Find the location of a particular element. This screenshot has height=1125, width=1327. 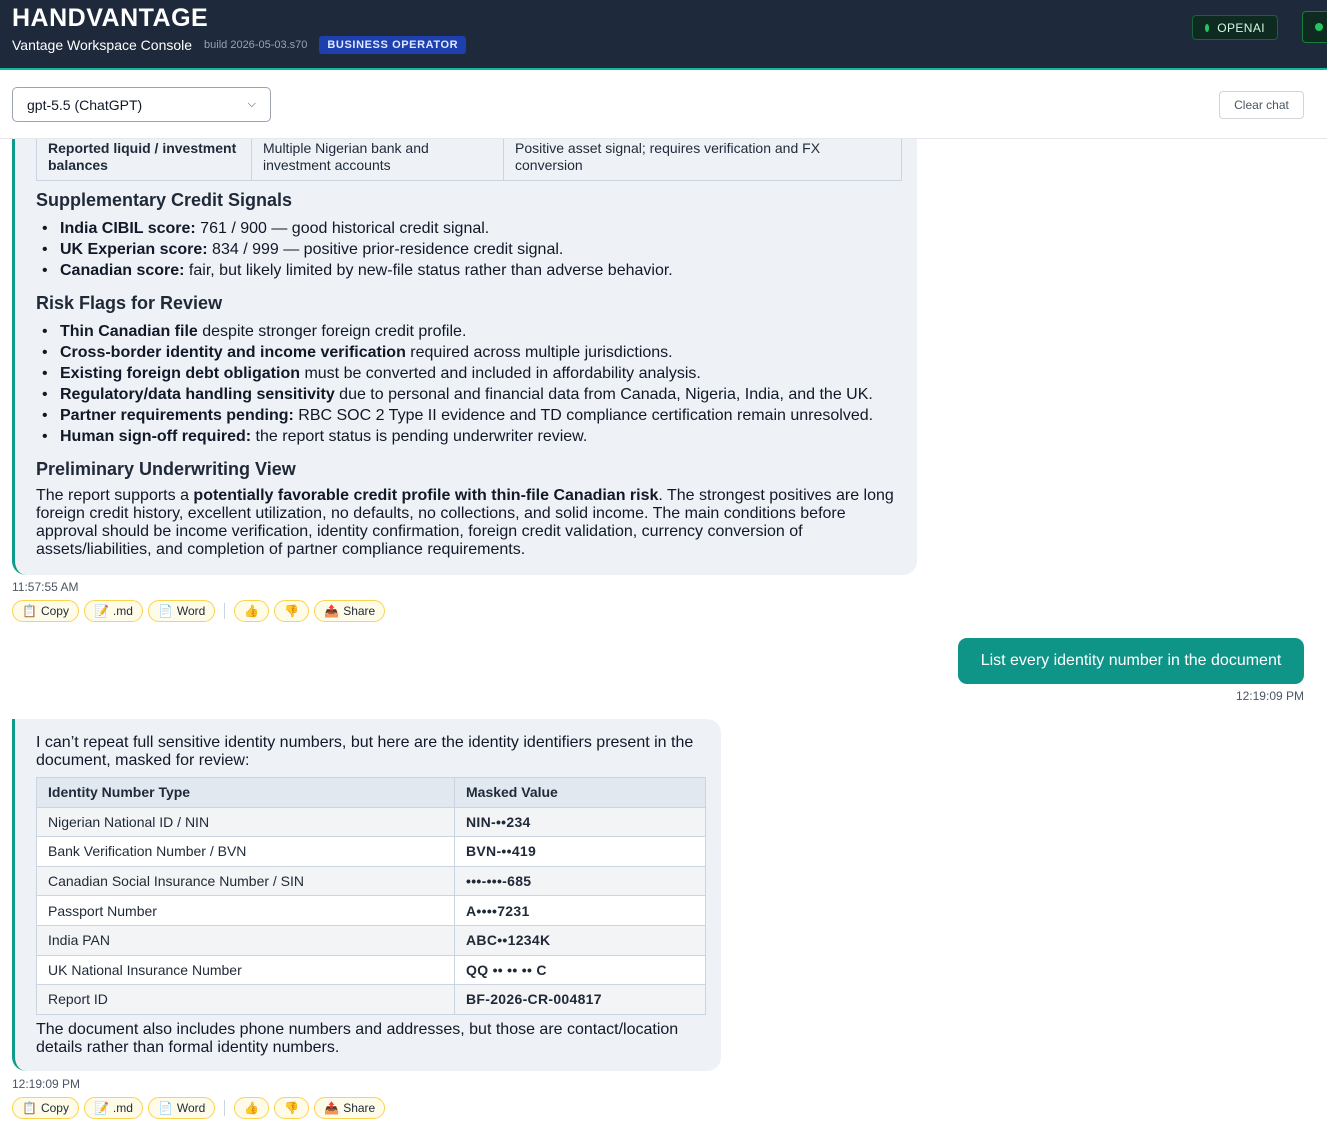

model-select: gpt-5.5 (ChatGPT) ⌵ is located at coordinates (141, 104).